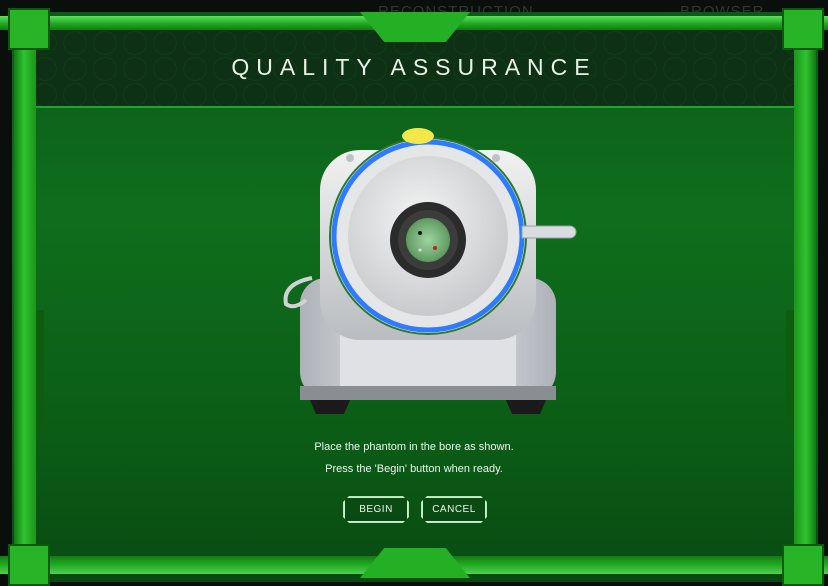 The image size is (828, 586). Describe the element at coordinates (790, 370) in the screenshot. I see `frame-right-nub` at that location.